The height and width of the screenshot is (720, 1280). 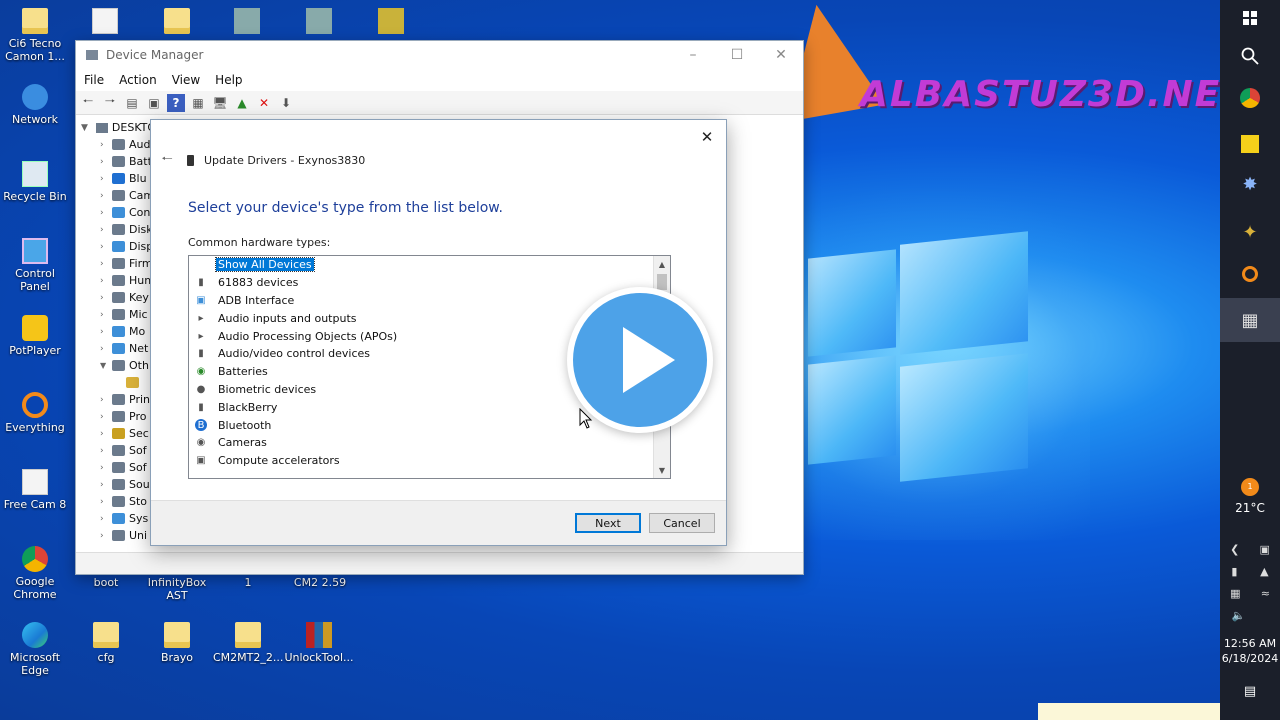 I want to click on desktop-icon-control-panel: Control Panel, so click(x=35, y=265).